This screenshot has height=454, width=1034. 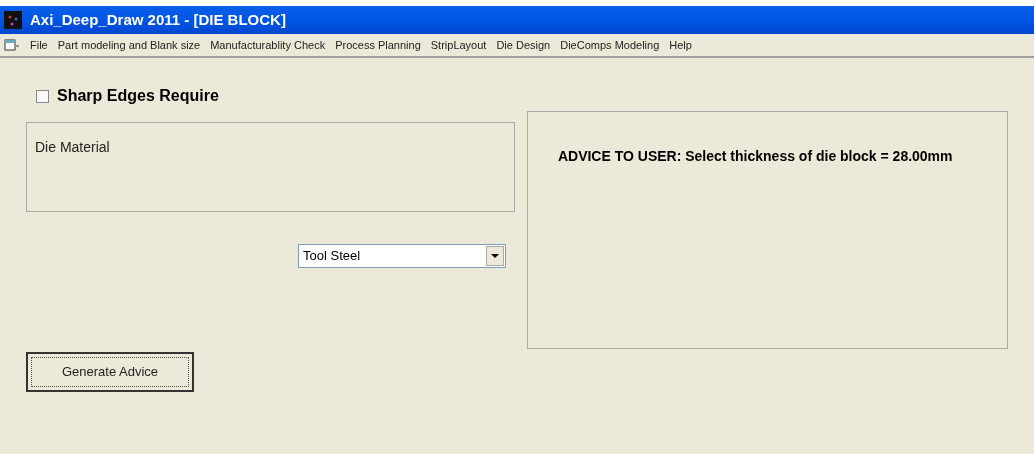 I want to click on advice-text: ADVICE TO USER: Select thickness of die block = 28.00mm, so click(x=755, y=156).